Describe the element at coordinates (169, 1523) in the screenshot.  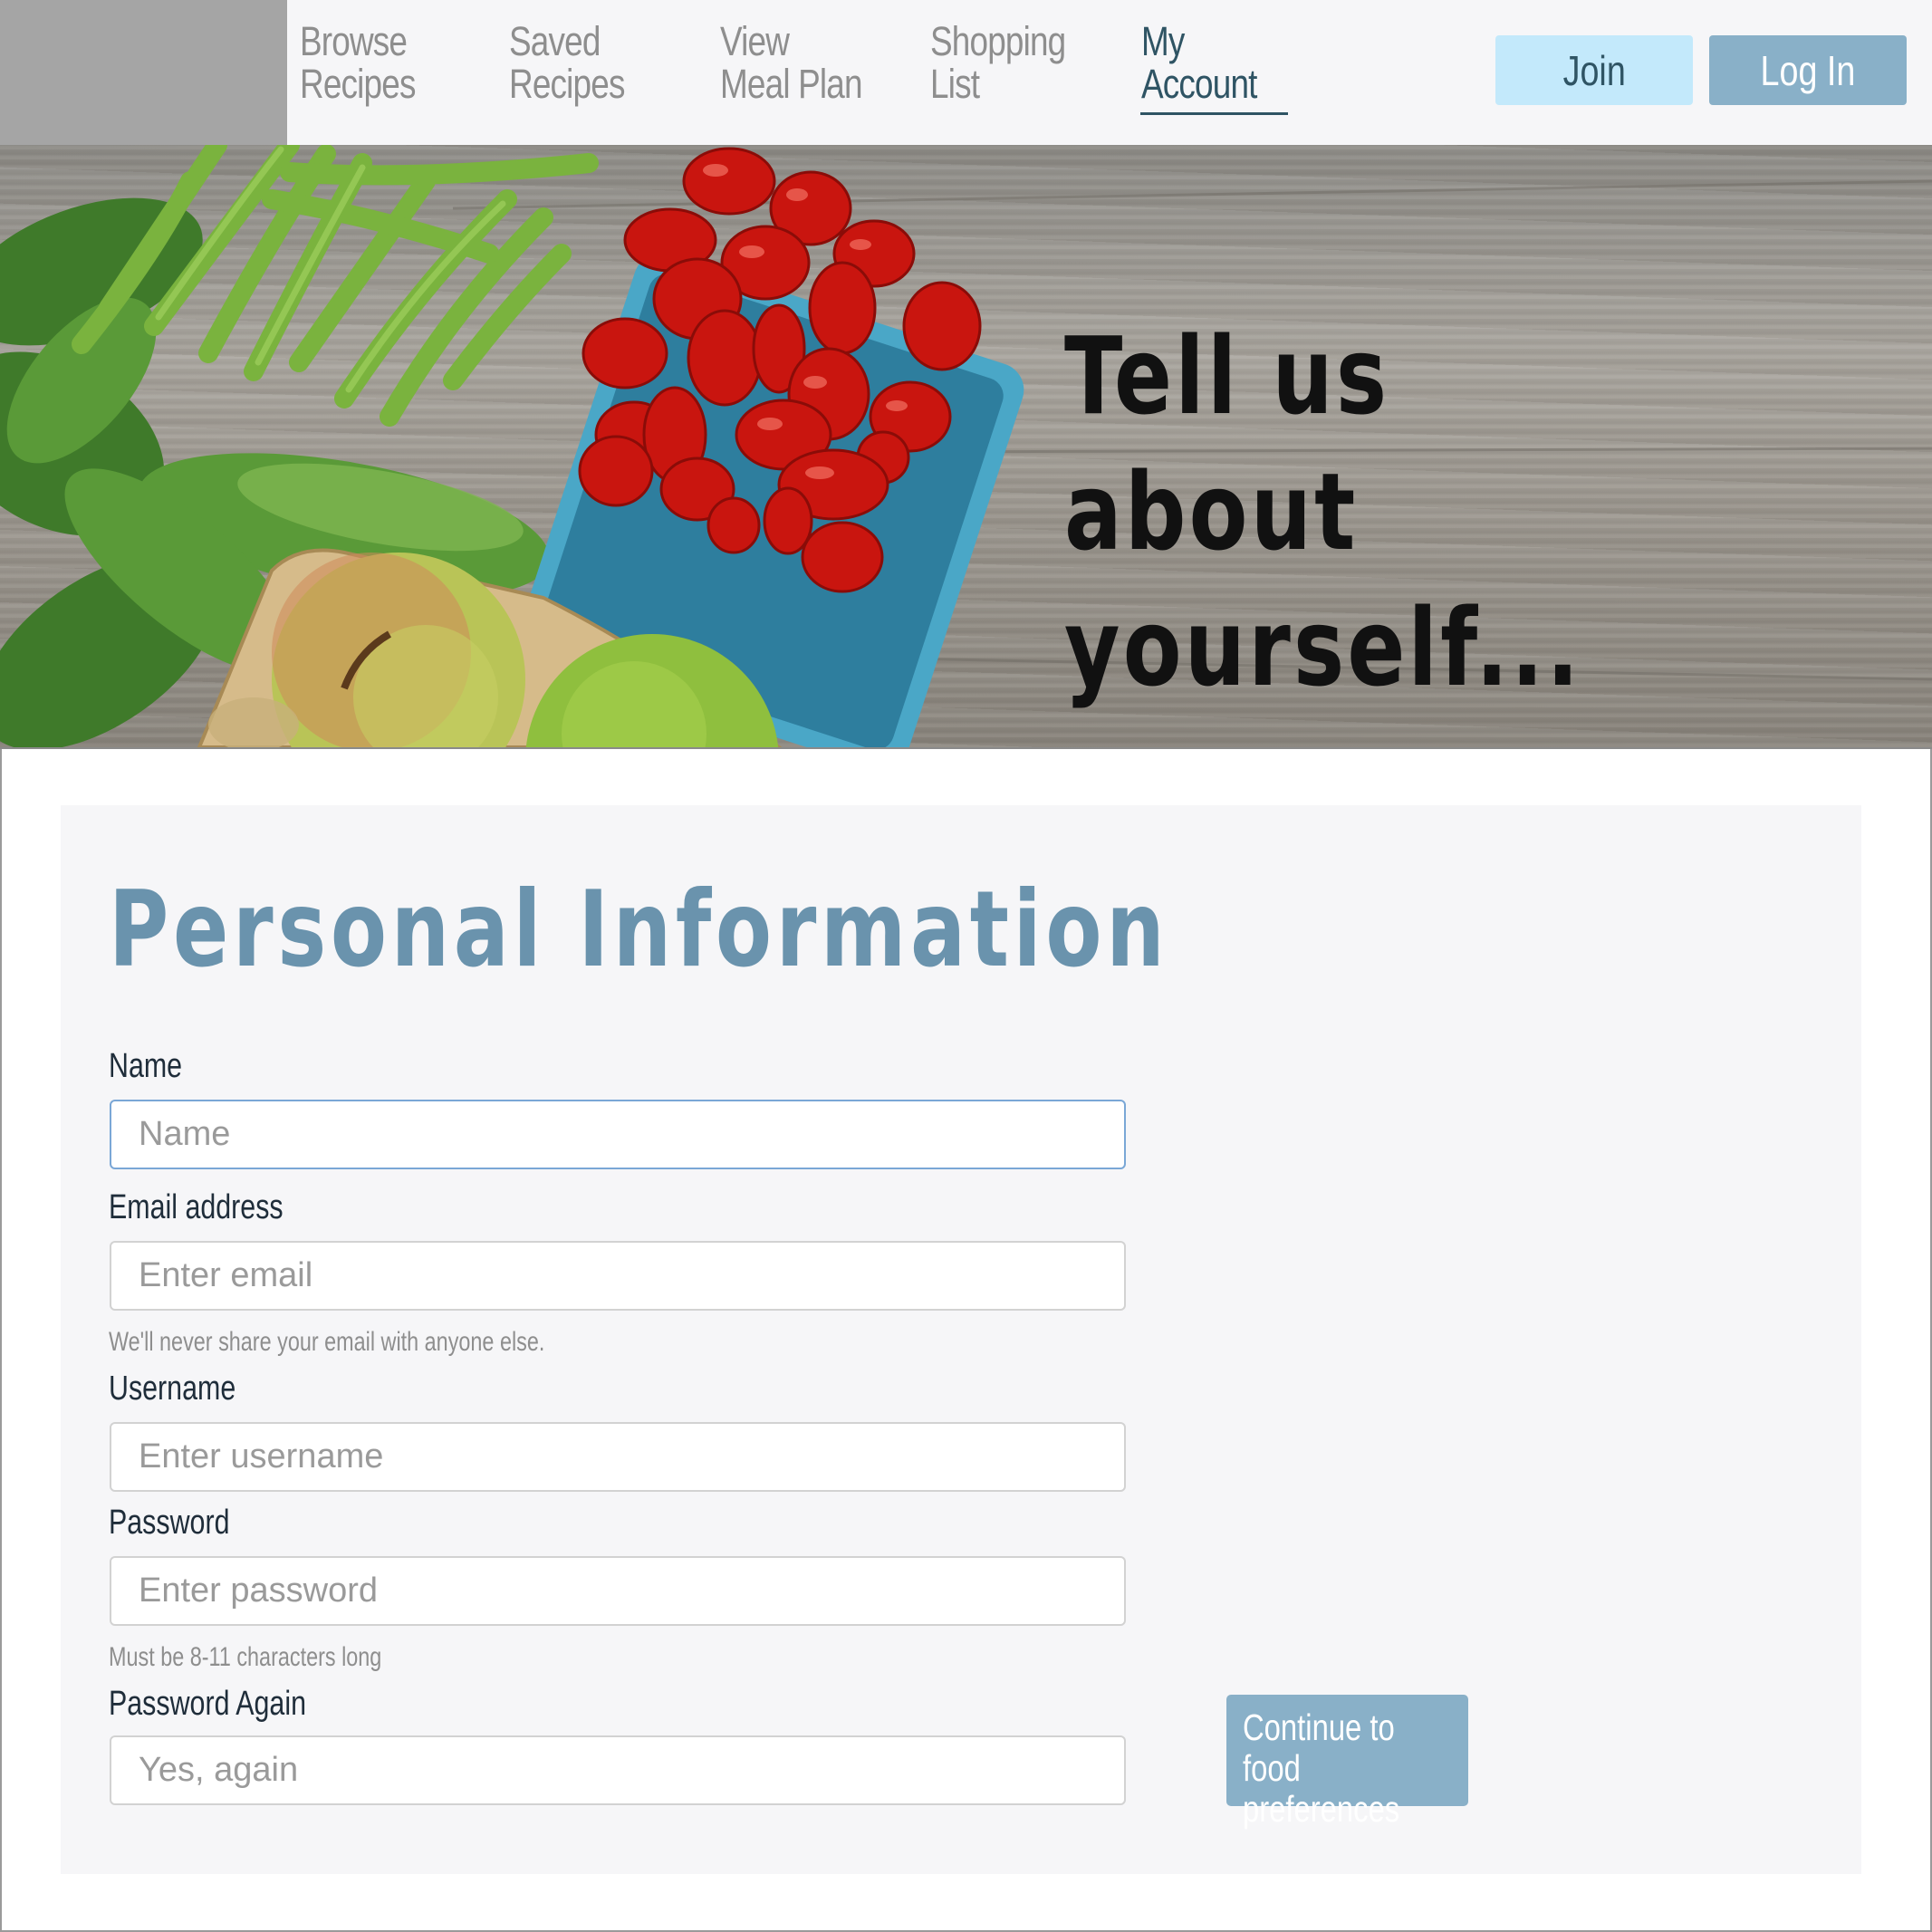
I see `password-label: Password` at that location.